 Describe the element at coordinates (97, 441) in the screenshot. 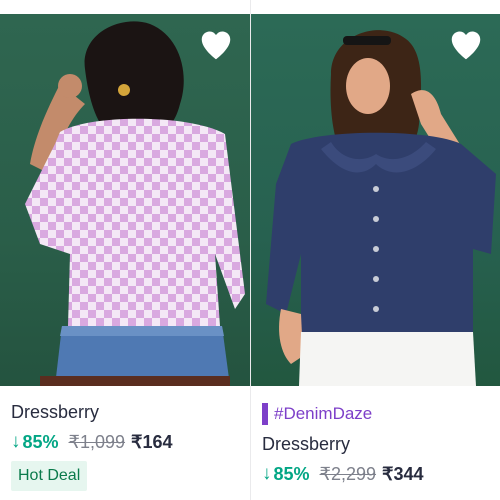

I see `original-price: ₹1,099` at that location.